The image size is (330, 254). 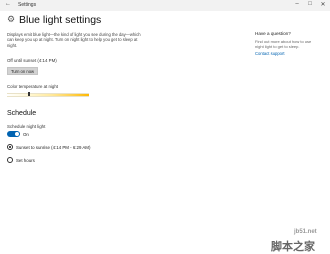 I want to click on radio-set-hours, so click(x=10, y=160).